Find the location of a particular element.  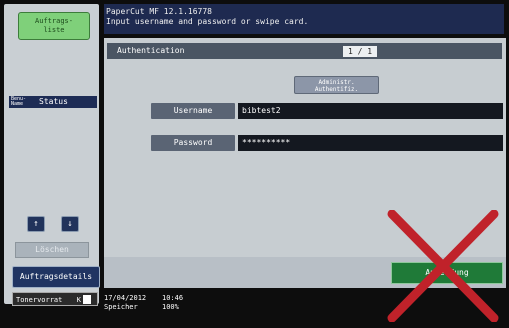

job-details-button: Auftragsdetails is located at coordinates (56, 277).